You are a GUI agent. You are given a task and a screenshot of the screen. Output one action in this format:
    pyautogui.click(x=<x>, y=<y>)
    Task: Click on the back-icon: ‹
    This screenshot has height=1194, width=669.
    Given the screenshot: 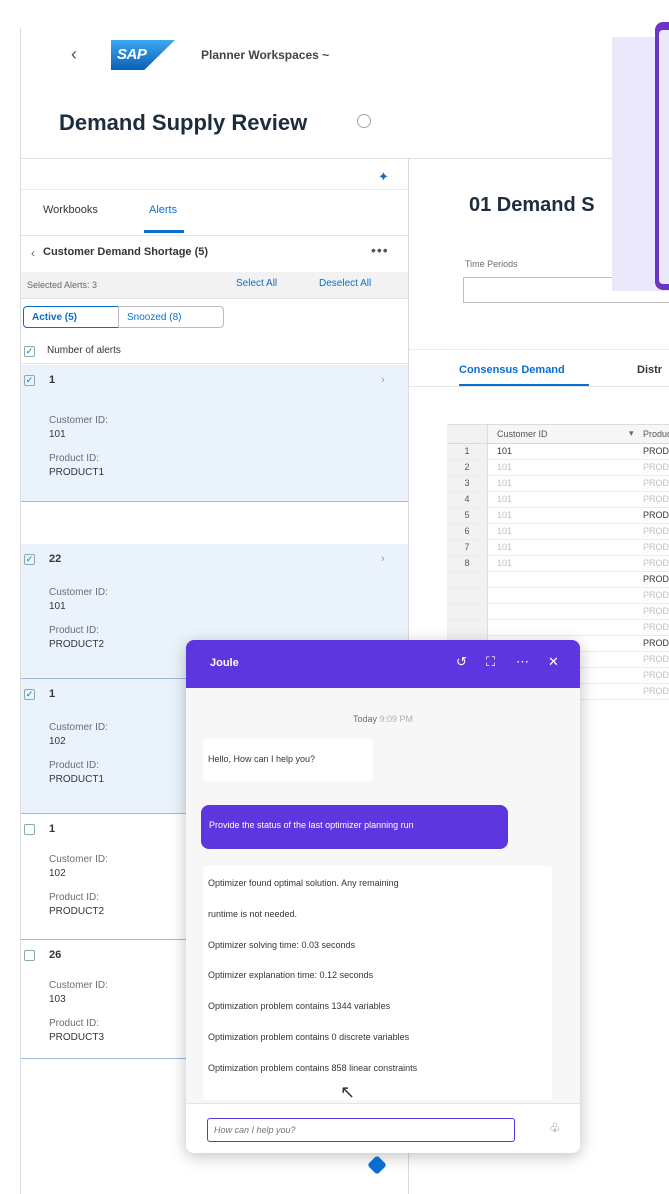 What is the action you would take?
    pyautogui.click(x=74, y=54)
    